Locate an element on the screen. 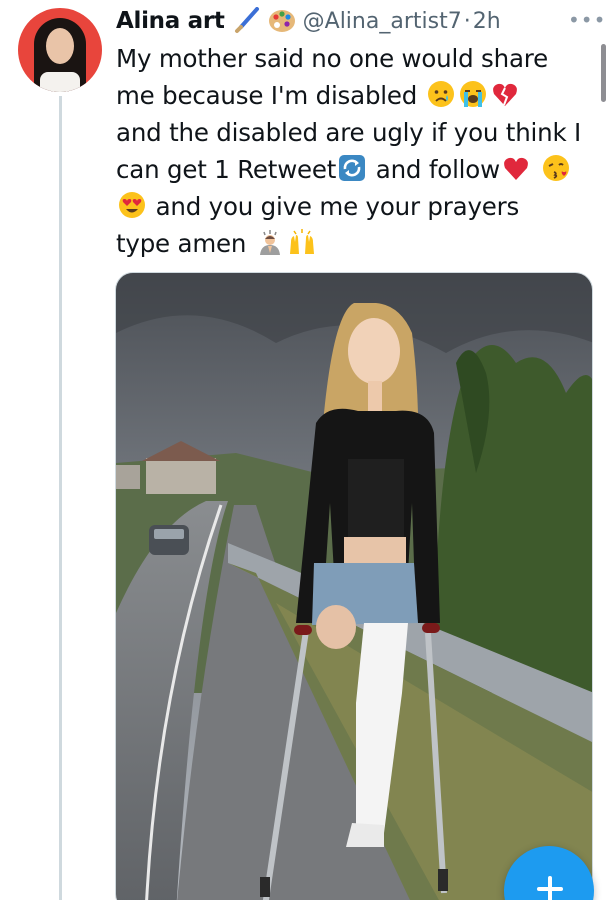  broken-heart-icon is located at coordinates (504, 94).